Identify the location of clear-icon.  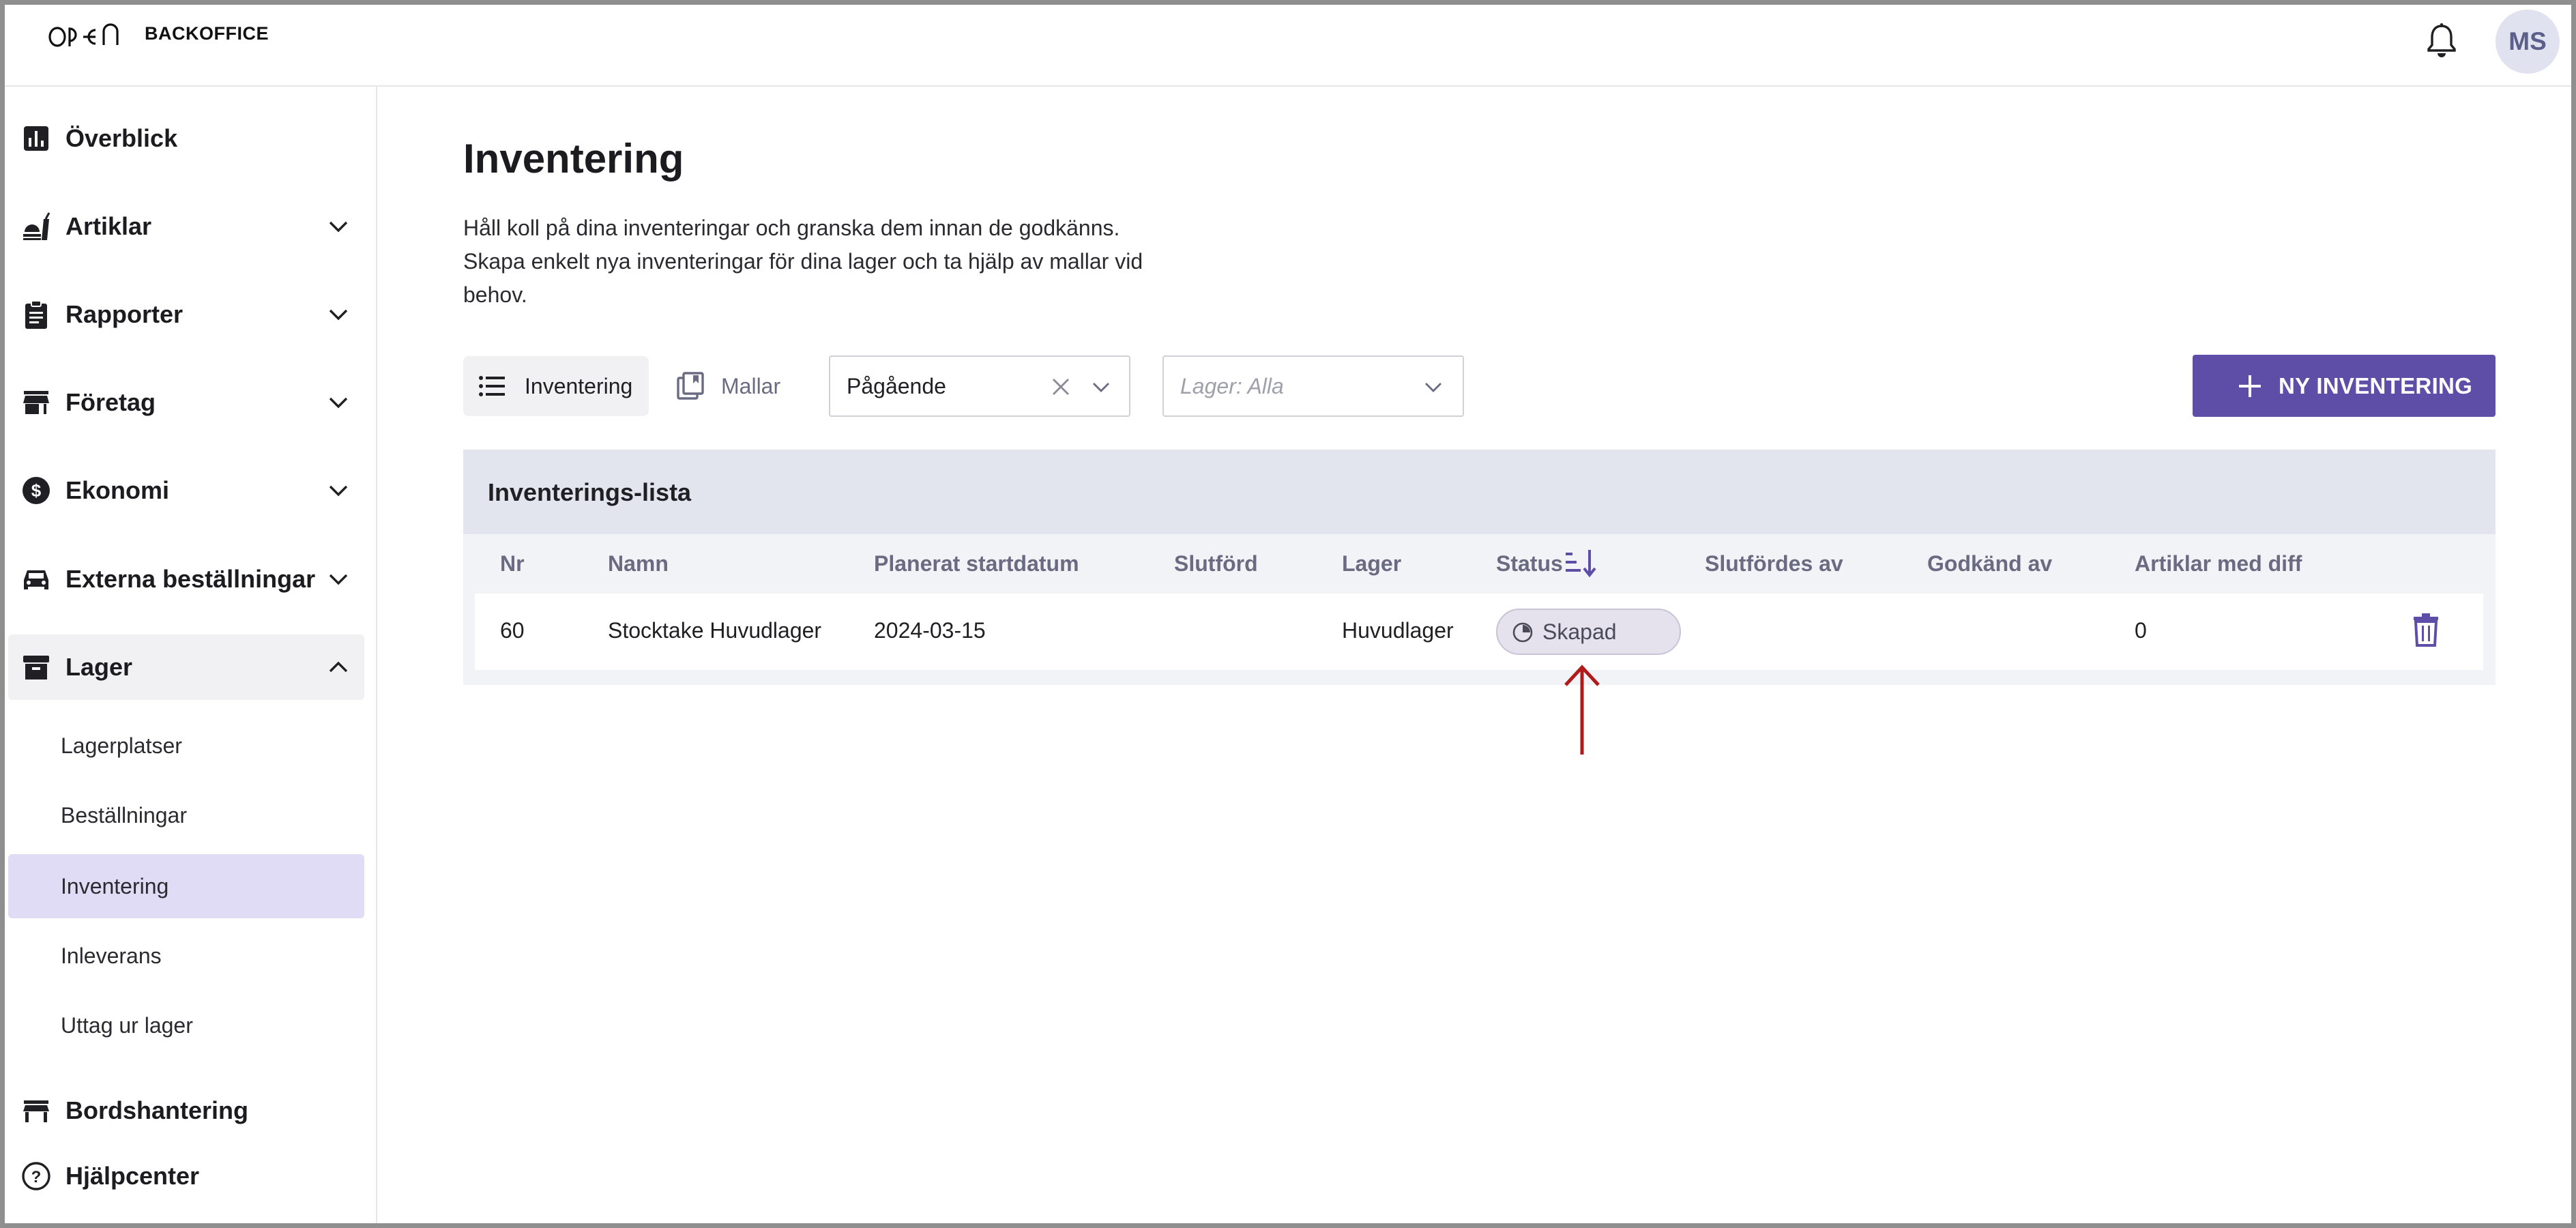
(1061, 387).